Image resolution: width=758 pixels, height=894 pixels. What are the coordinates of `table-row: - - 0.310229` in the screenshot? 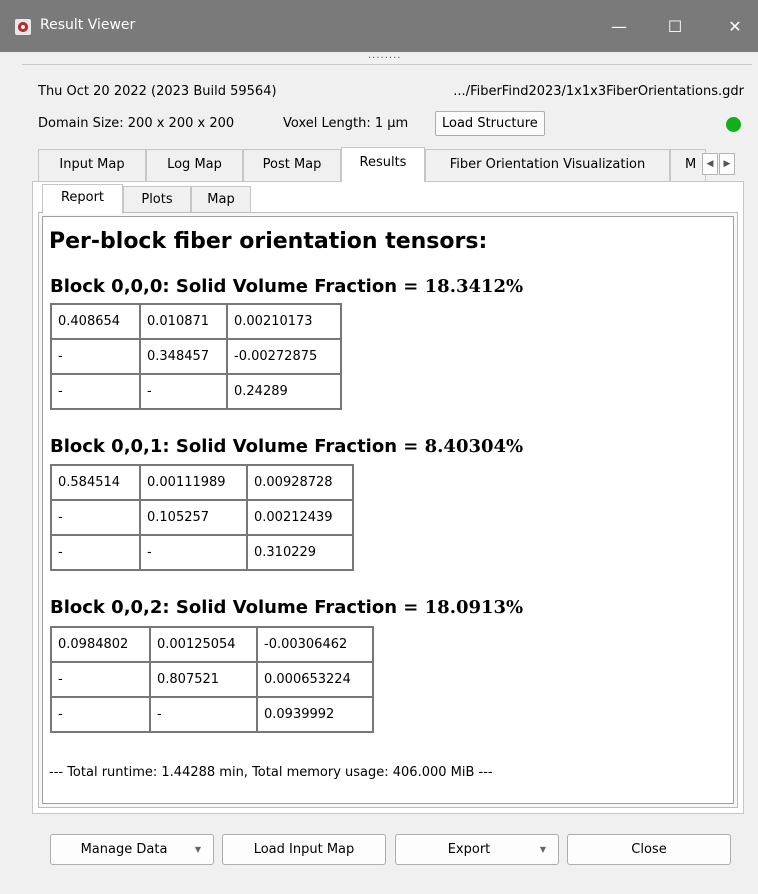 It's located at (202, 552).